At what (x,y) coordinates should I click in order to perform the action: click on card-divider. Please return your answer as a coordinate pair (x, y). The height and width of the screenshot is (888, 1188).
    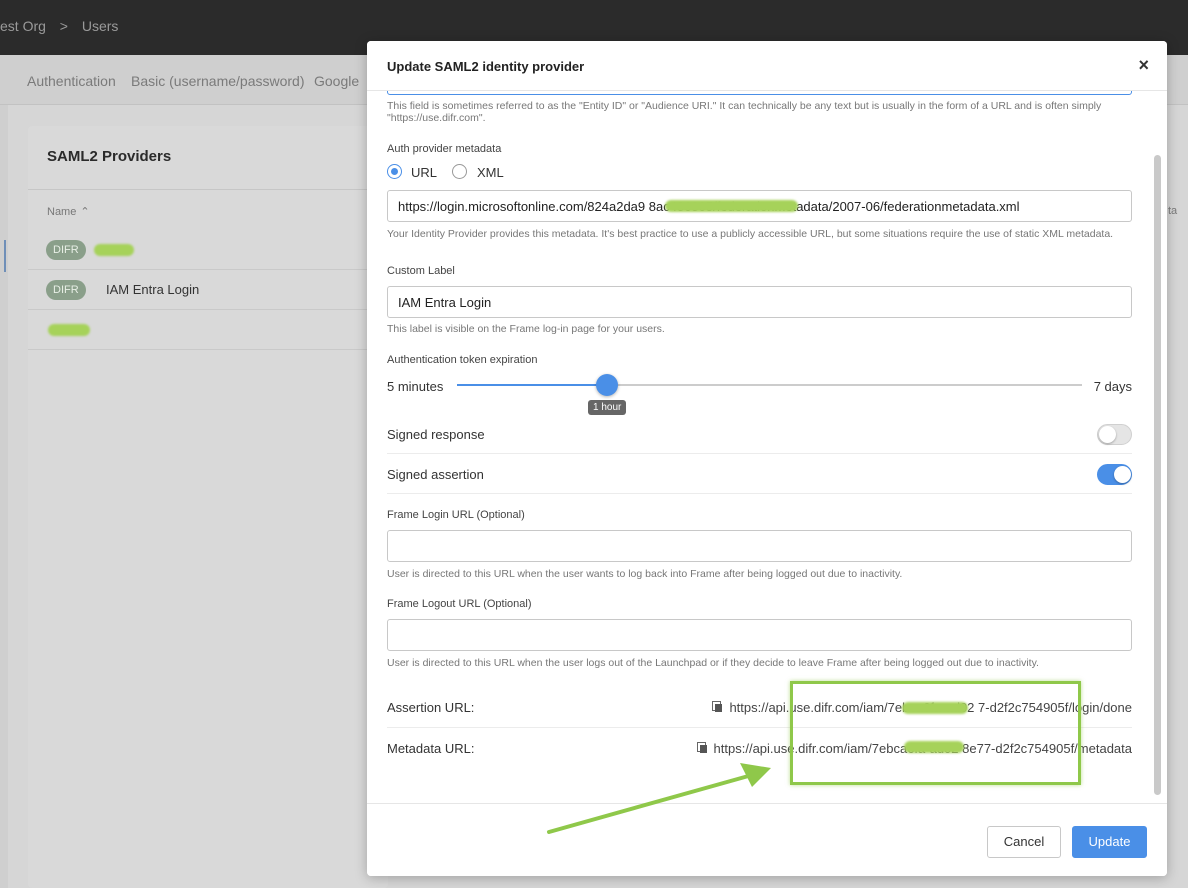
    Looking at the image, I should click on (208, 189).